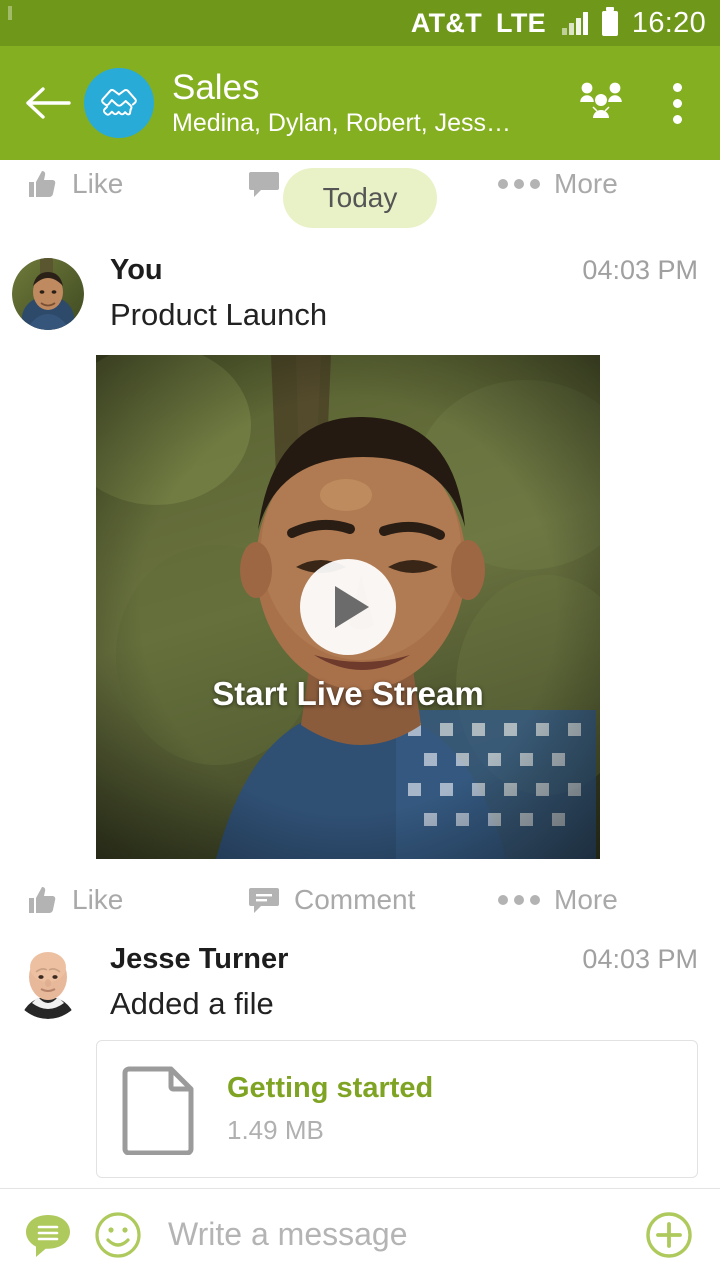 This screenshot has height=1280, width=720. I want to click on back-arrow-icon, so click(48, 103).